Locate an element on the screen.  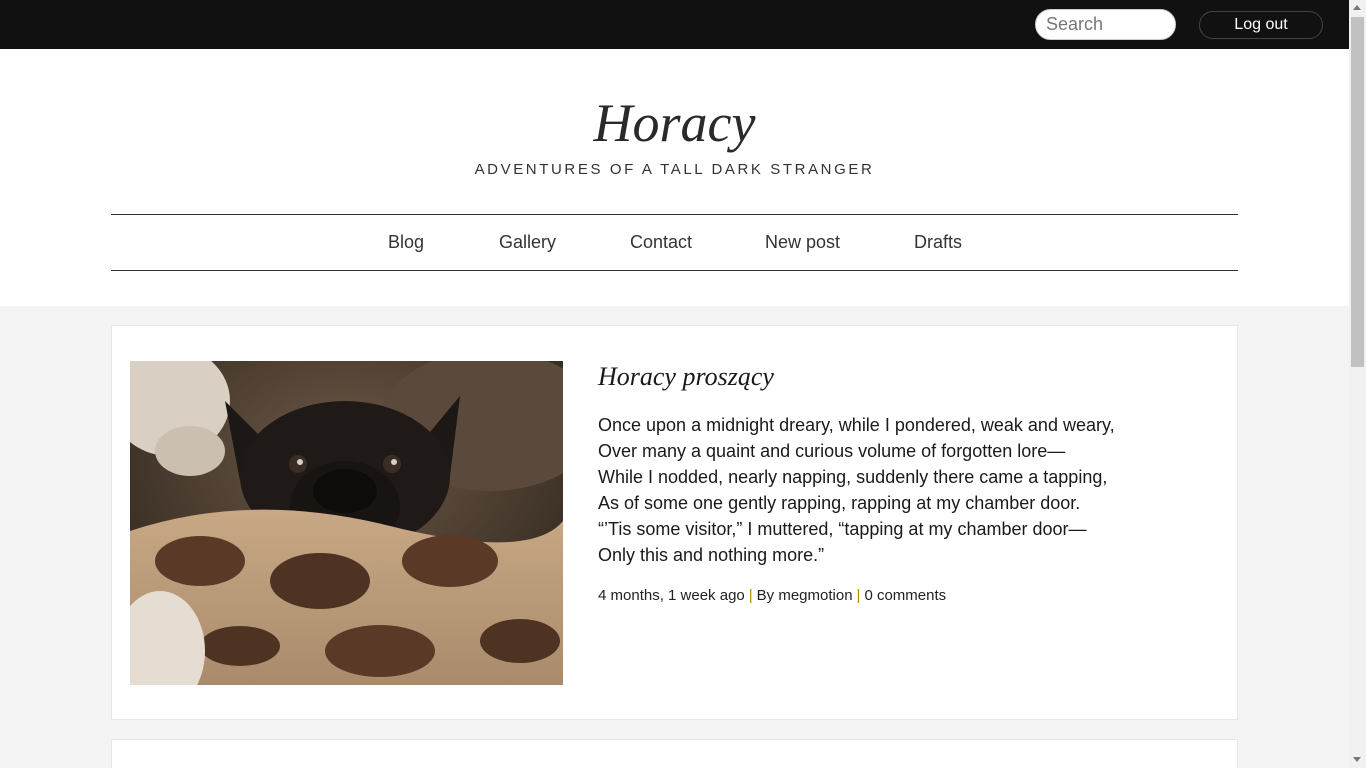
nav-item-contact: Contact is located at coordinates (661, 242).